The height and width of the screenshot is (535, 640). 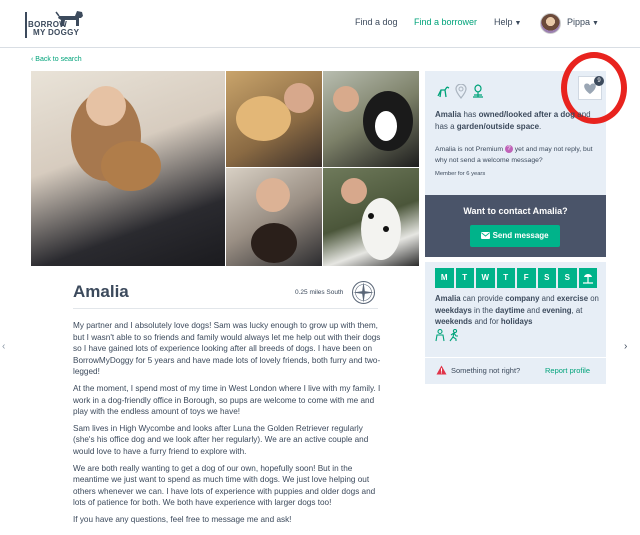 What do you see at coordinates (448, 114) in the screenshot?
I see `owned-name: Amalia` at bounding box center [448, 114].